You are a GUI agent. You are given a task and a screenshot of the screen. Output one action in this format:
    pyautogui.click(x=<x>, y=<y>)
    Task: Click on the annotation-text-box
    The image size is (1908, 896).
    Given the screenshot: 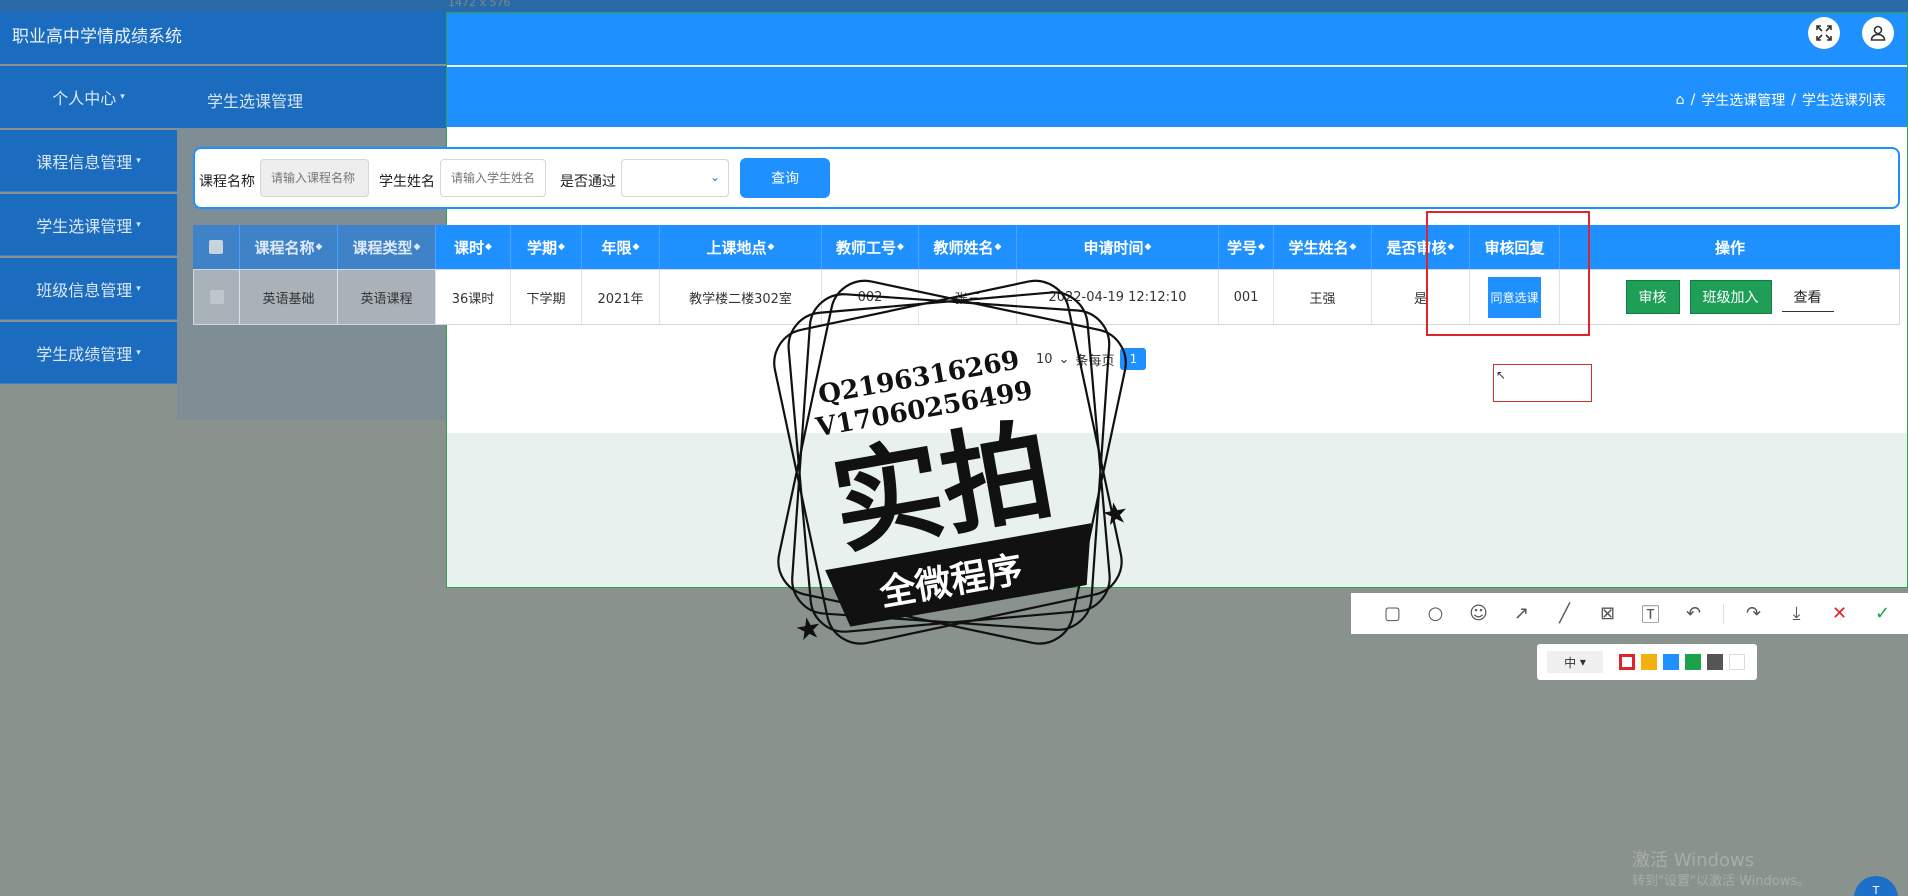 What is the action you would take?
    pyautogui.click(x=1542, y=383)
    